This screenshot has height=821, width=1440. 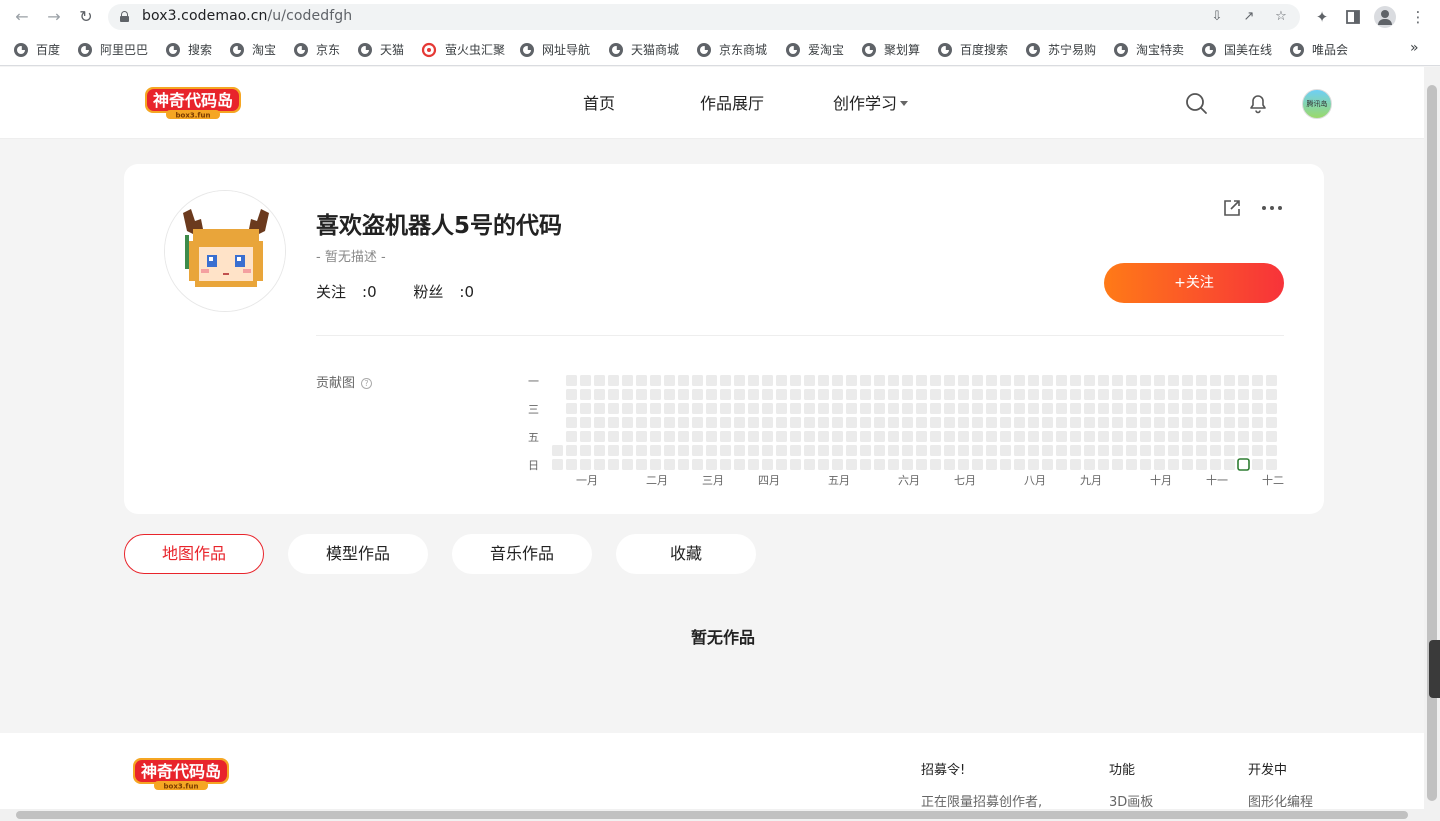 What do you see at coordinates (704, 17) in the screenshot?
I see `address-bar: box3.codemao.cn/u/codedfgh ⇩ ↗ ☆` at bounding box center [704, 17].